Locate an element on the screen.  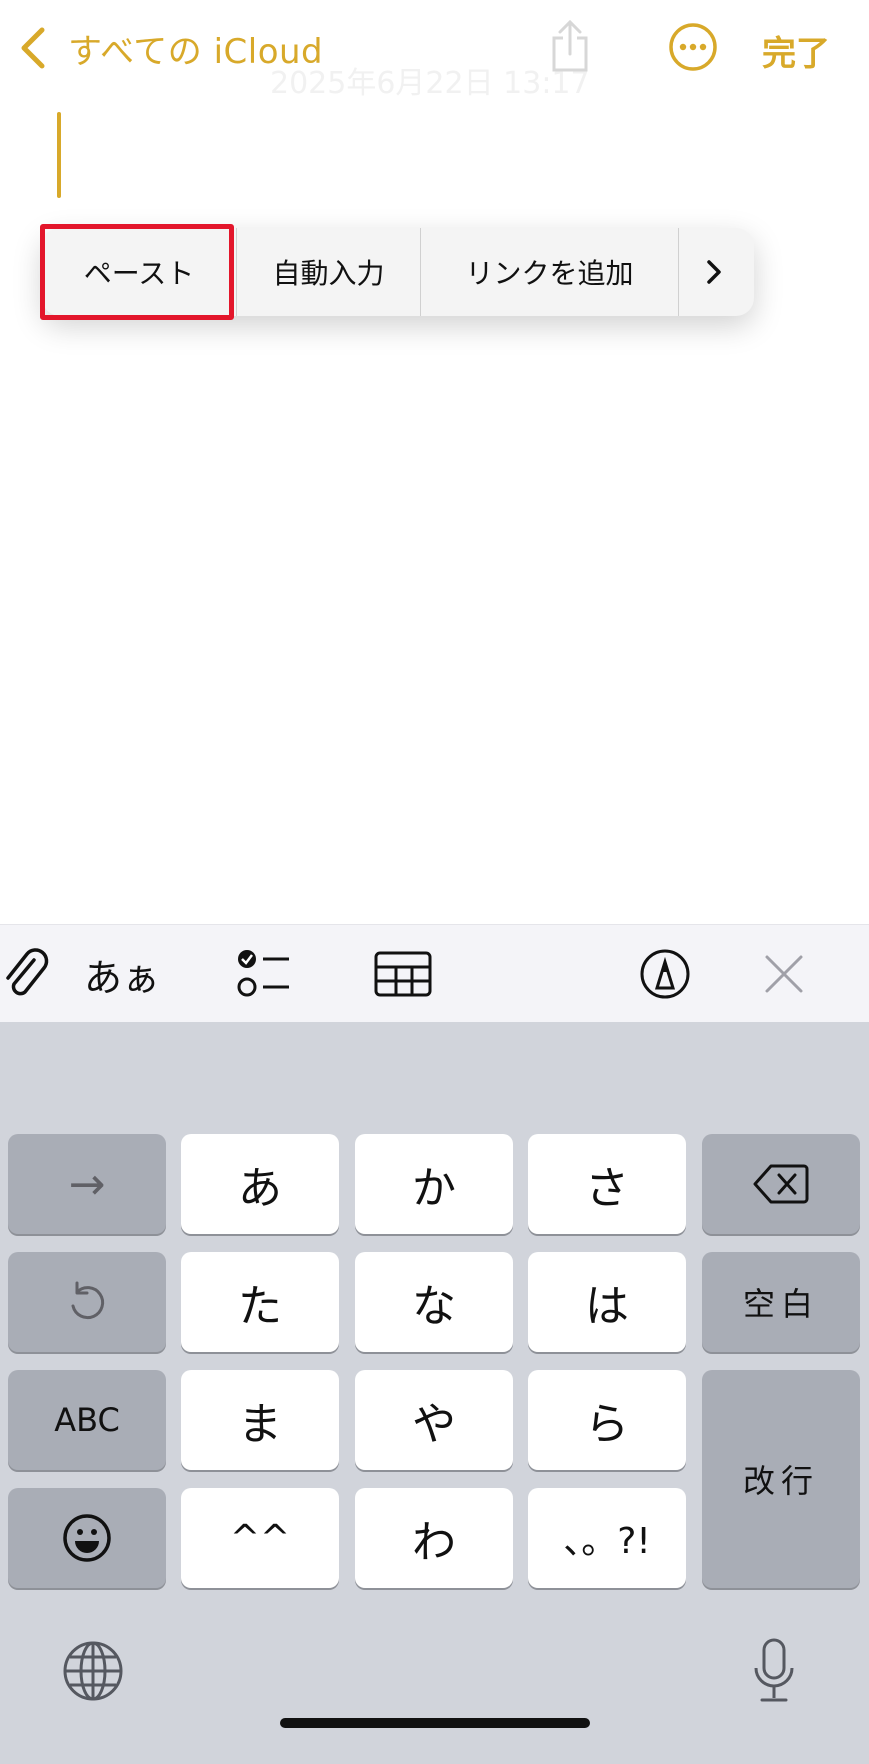
checklist-icon is located at coordinates (265, 974).